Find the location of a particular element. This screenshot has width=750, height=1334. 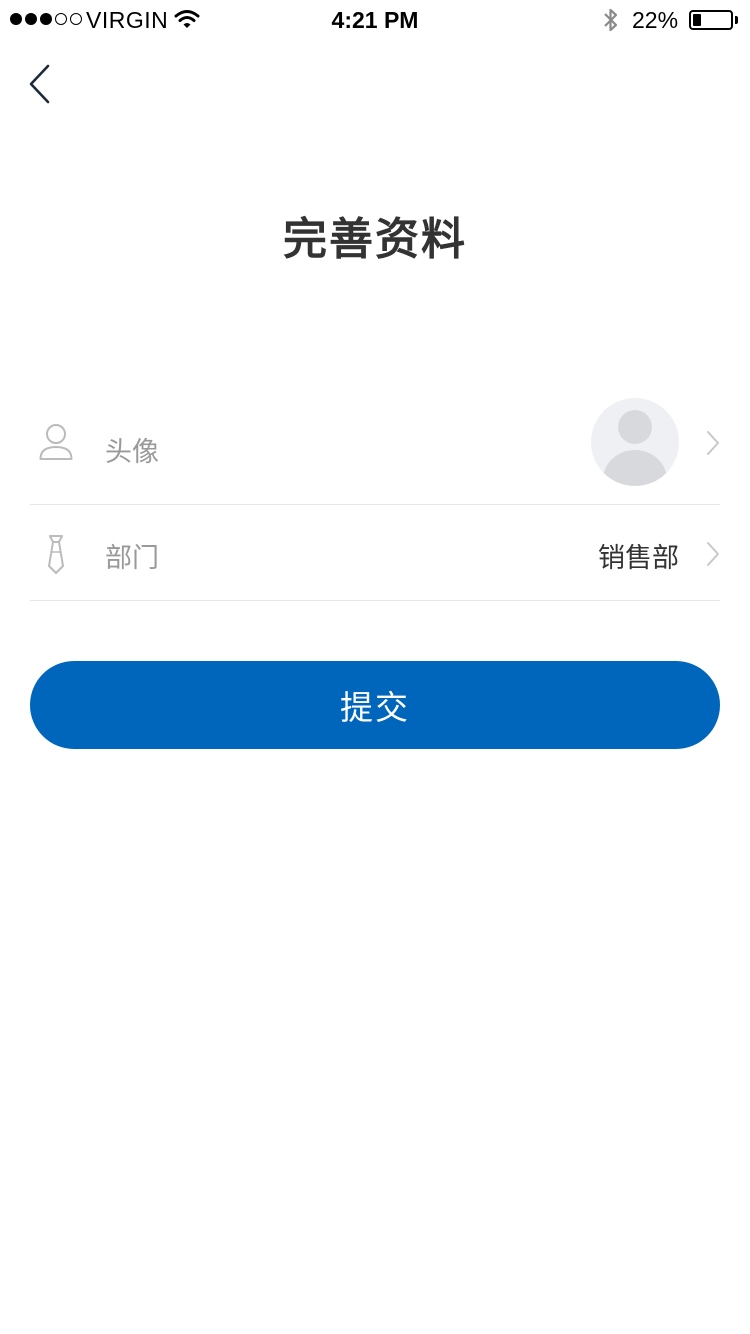

submit-button: 提交 is located at coordinates (375, 705).